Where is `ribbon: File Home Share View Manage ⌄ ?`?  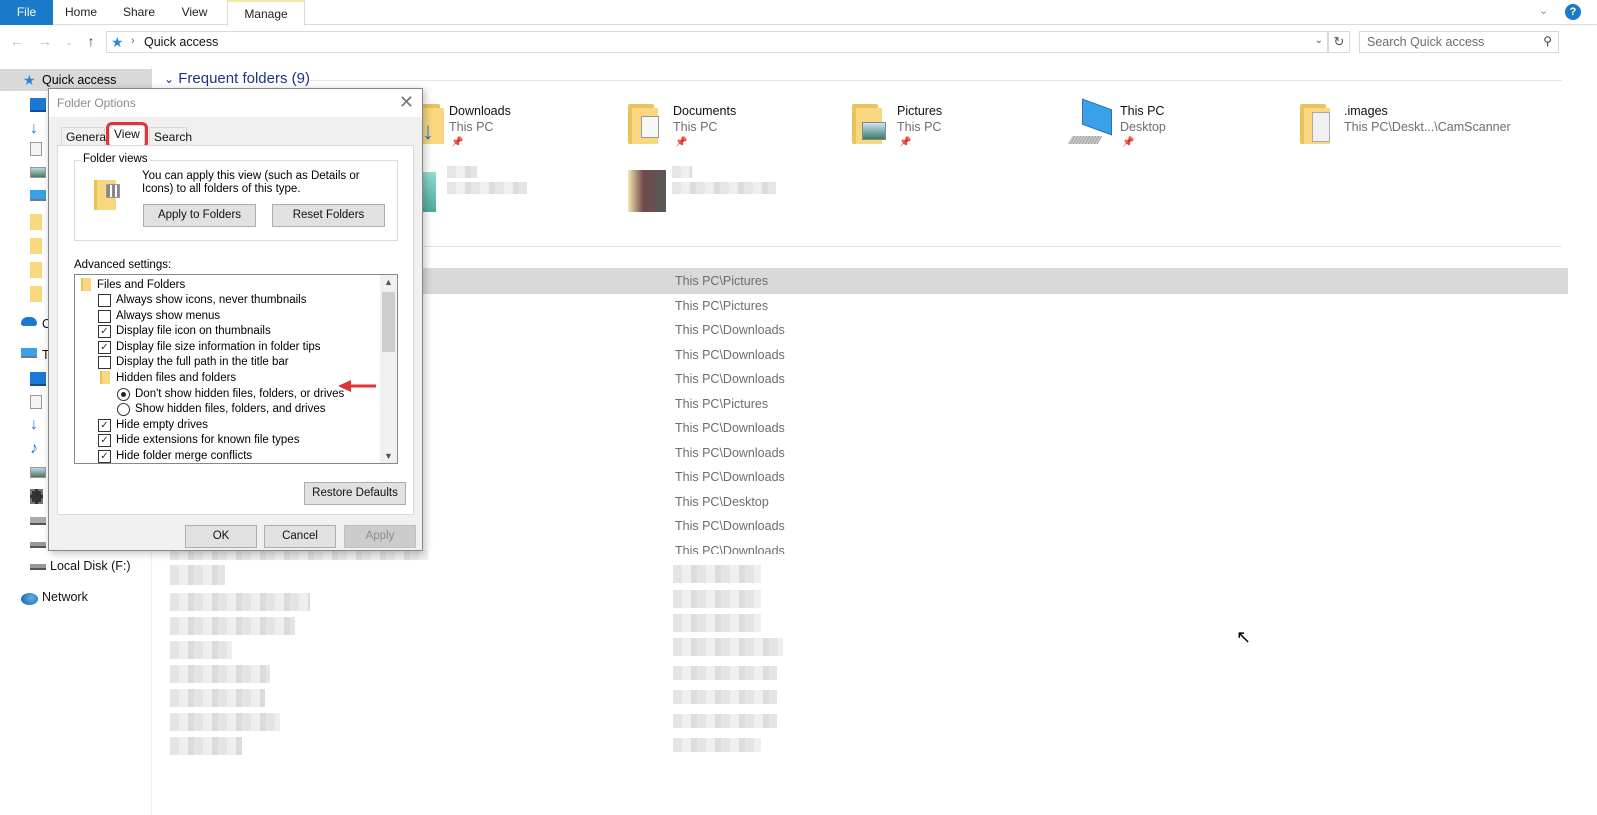
ribbon: File Home Share View Manage ⌄ ? is located at coordinates (798, 13).